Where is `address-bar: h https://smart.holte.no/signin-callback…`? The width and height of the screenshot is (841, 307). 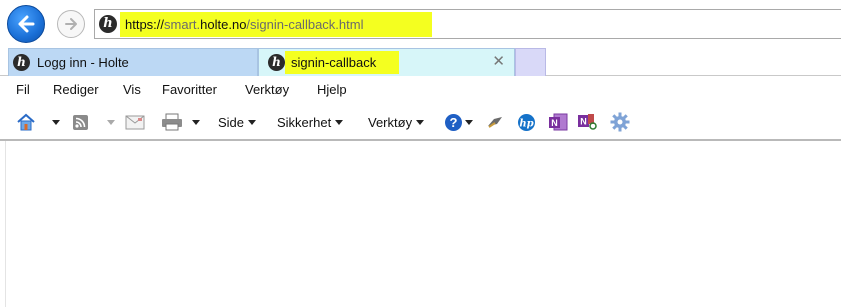 address-bar: h https://smart.holte.no/signin-callback… is located at coordinates (467, 24).